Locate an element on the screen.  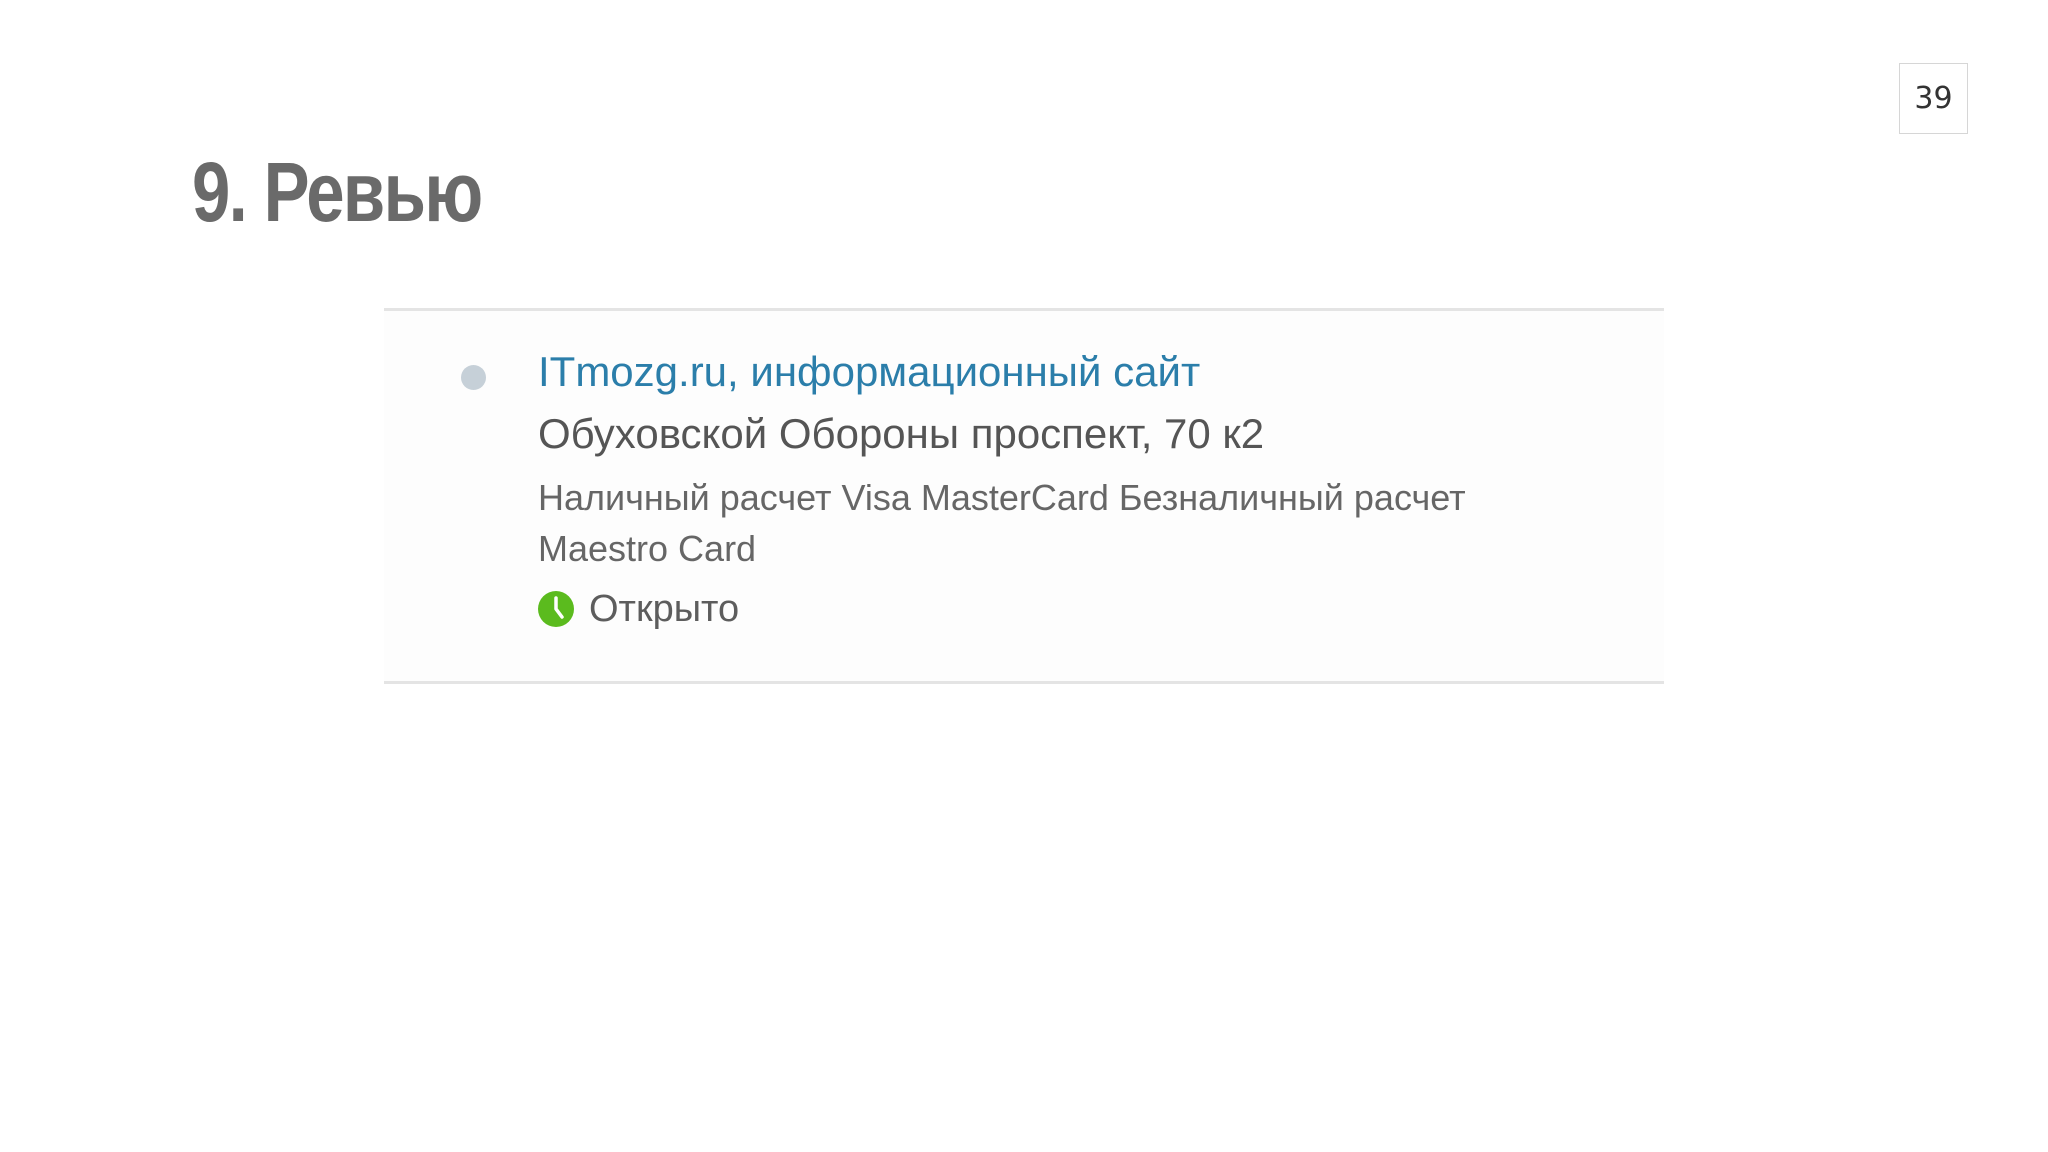
opening-status: Открыто is located at coordinates (1068, 609).